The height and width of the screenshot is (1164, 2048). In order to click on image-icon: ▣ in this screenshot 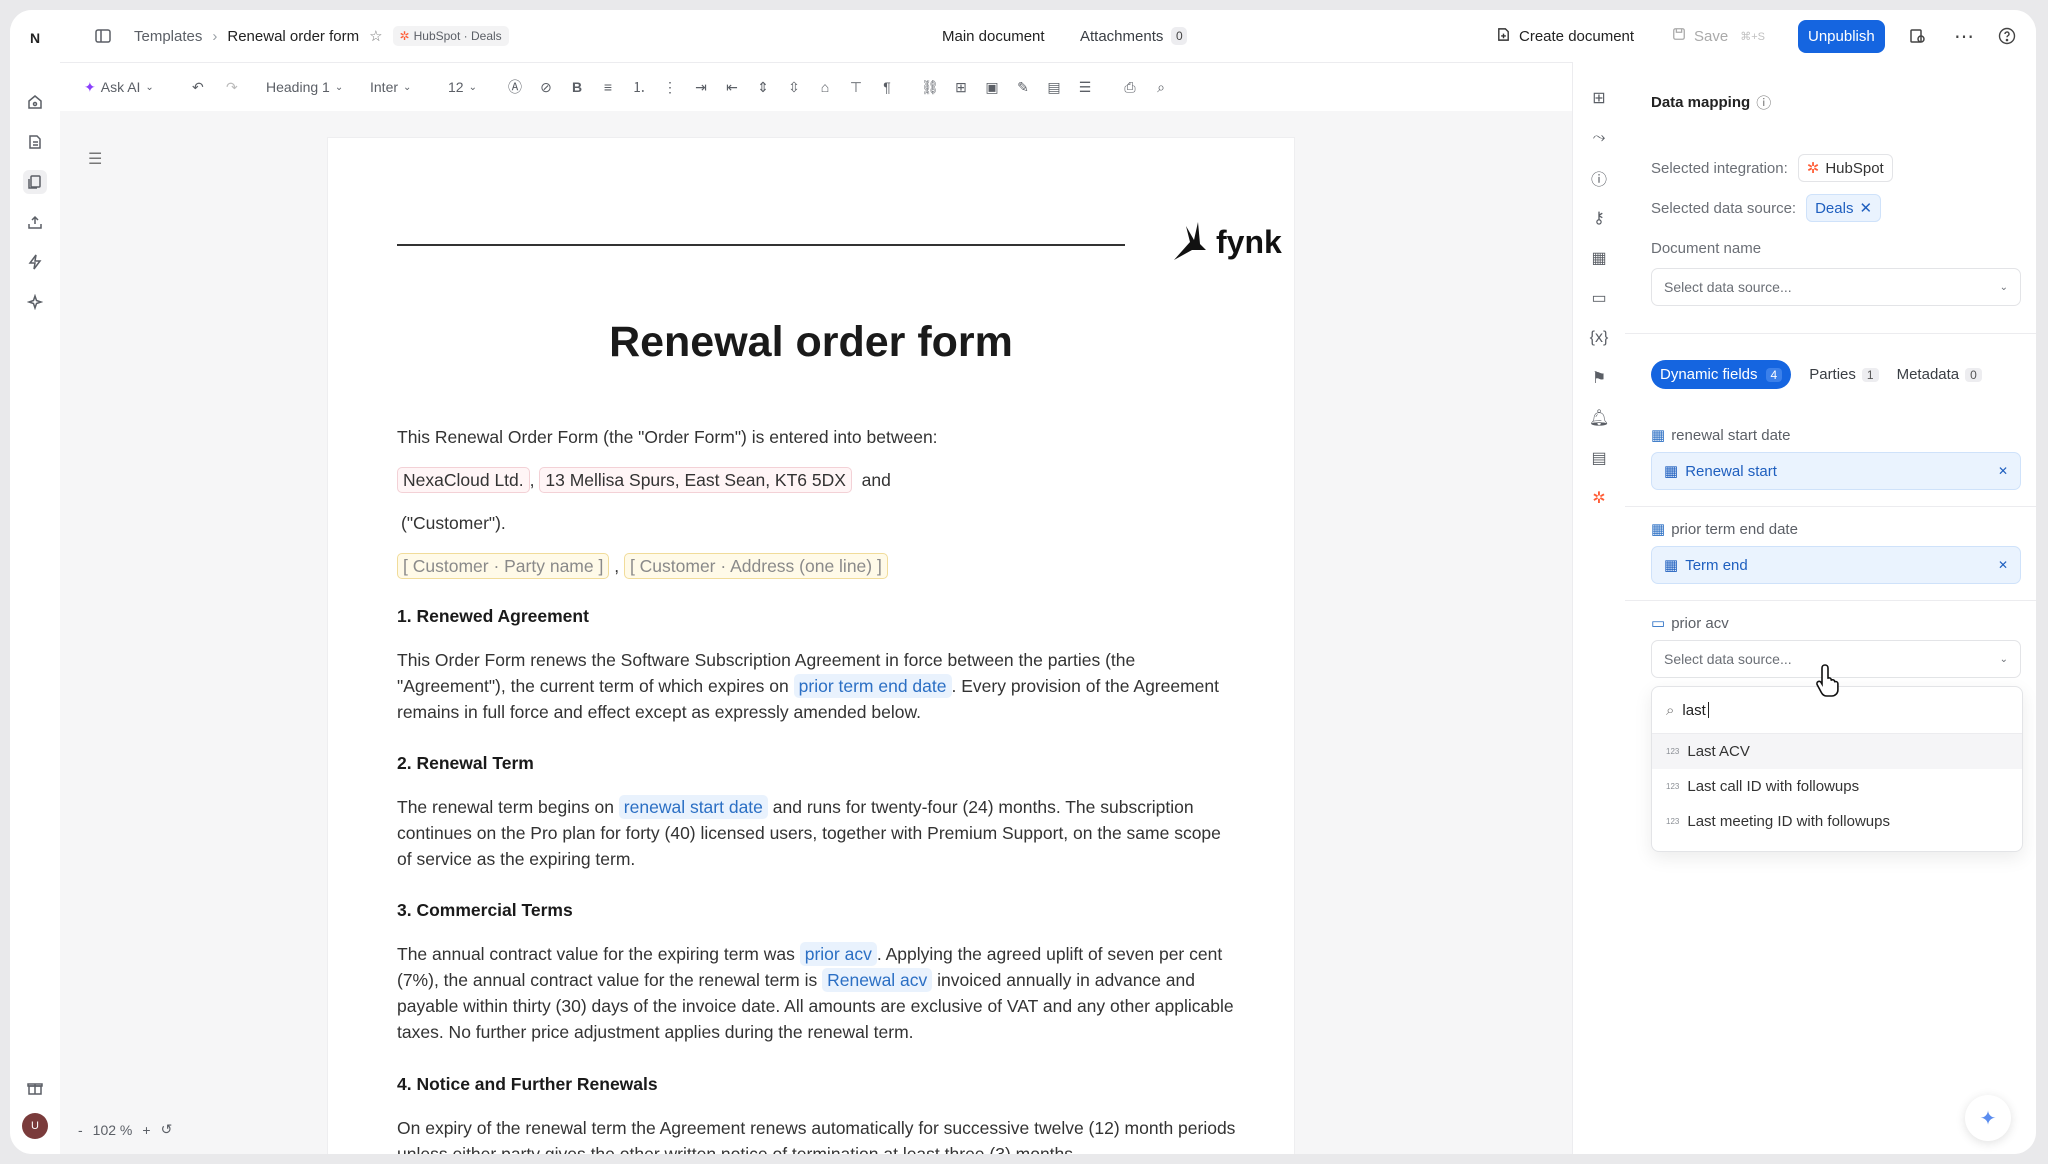, I will do `click(992, 87)`.